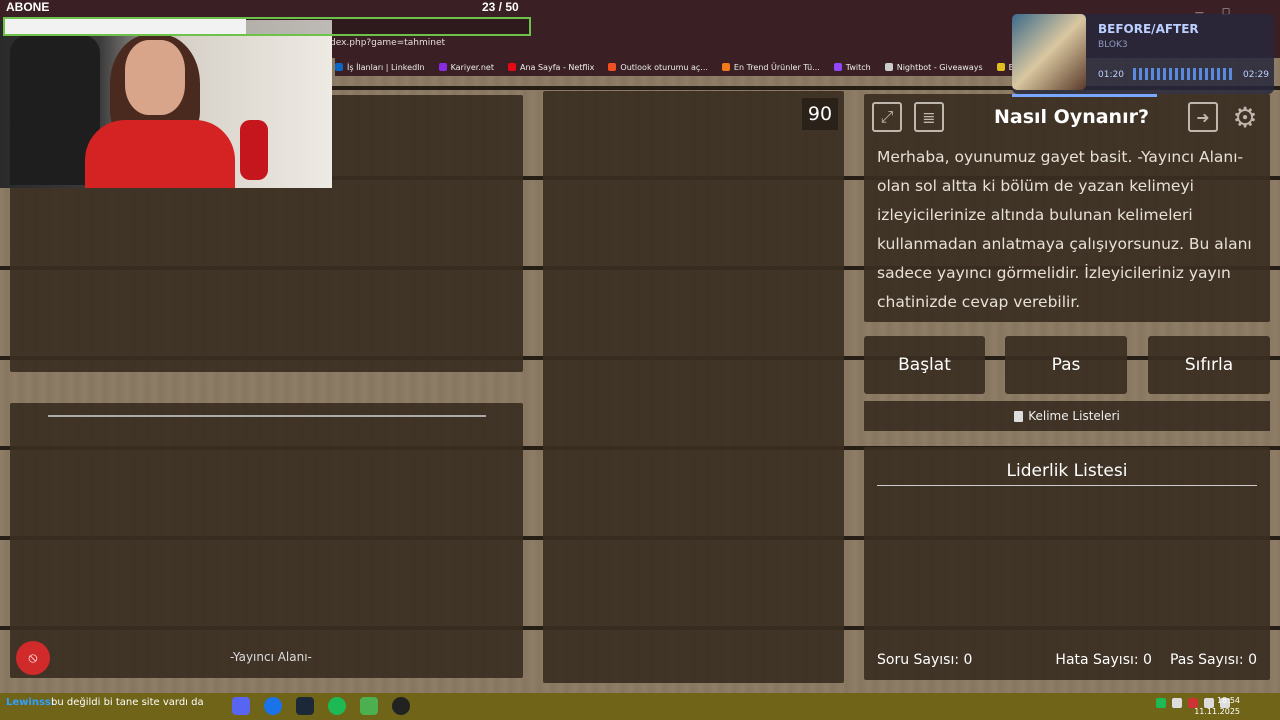 Image resolution: width=1280 pixels, height=720 pixels. Describe the element at coordinates (858, 67) in the screenshot. I see `bookmark-label: Twitch` at that location.